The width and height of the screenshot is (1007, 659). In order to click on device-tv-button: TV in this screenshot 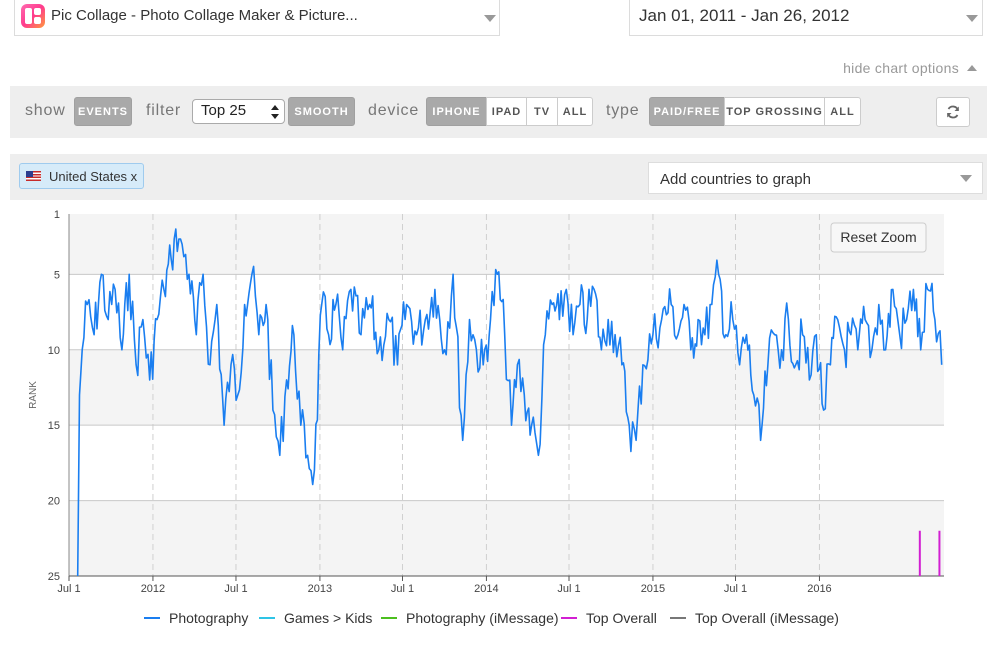, I will do `click(542, 111)`.